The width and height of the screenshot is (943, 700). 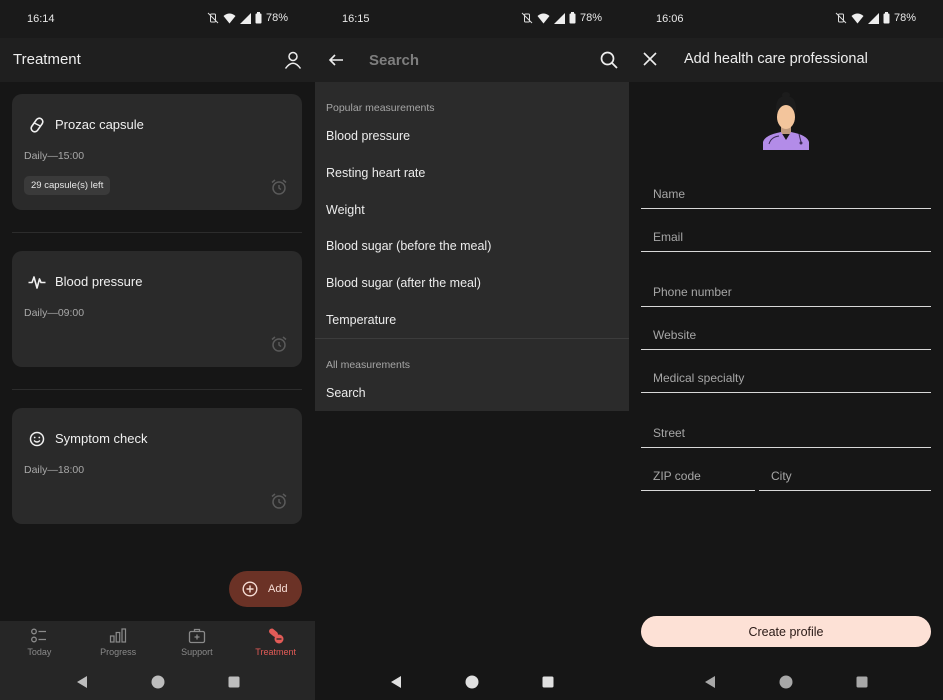 I want to click on person-icon, so click(x=293, y=60).